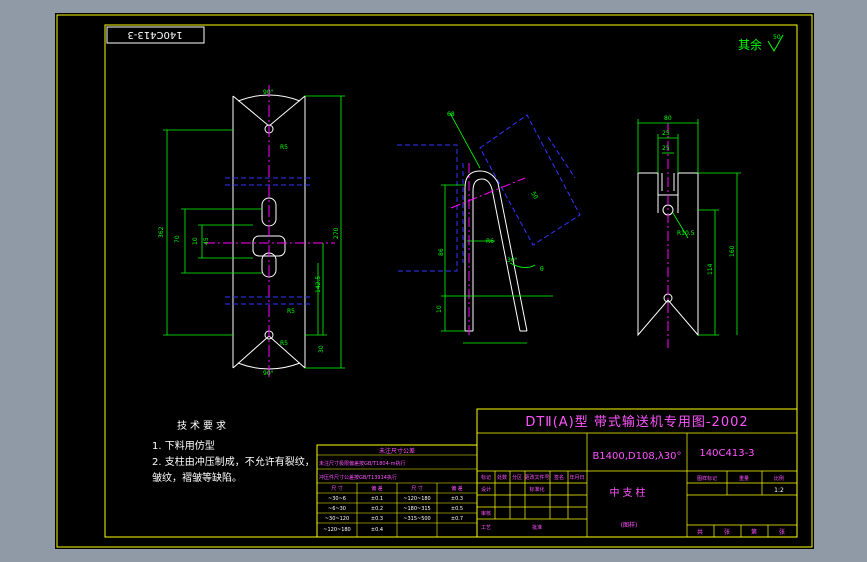 The image size is (867, 562). I want to click on dim-front-r-bottom: R5, so click(284, 343).